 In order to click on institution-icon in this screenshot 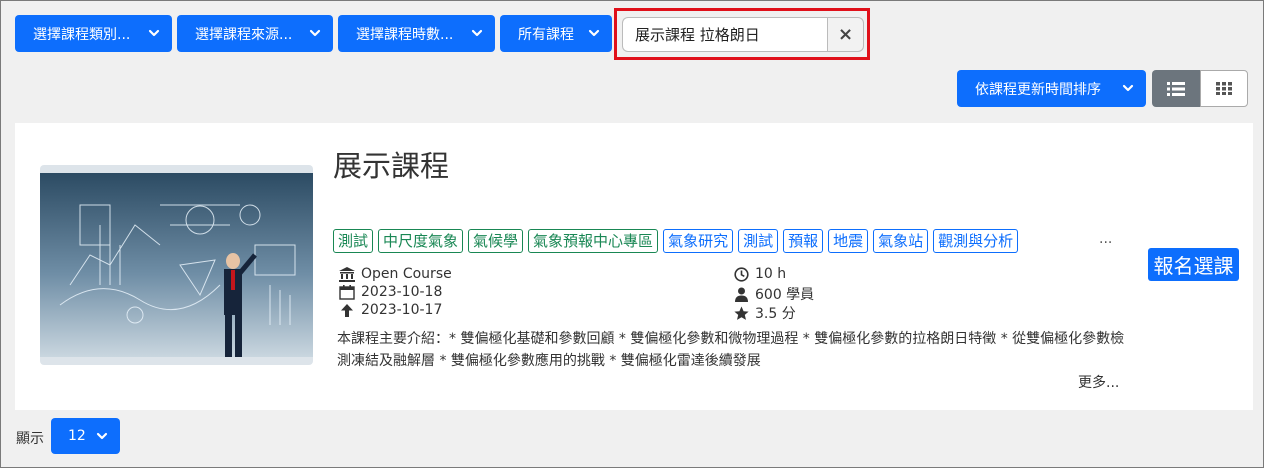, I will do `click(347, 274)`.